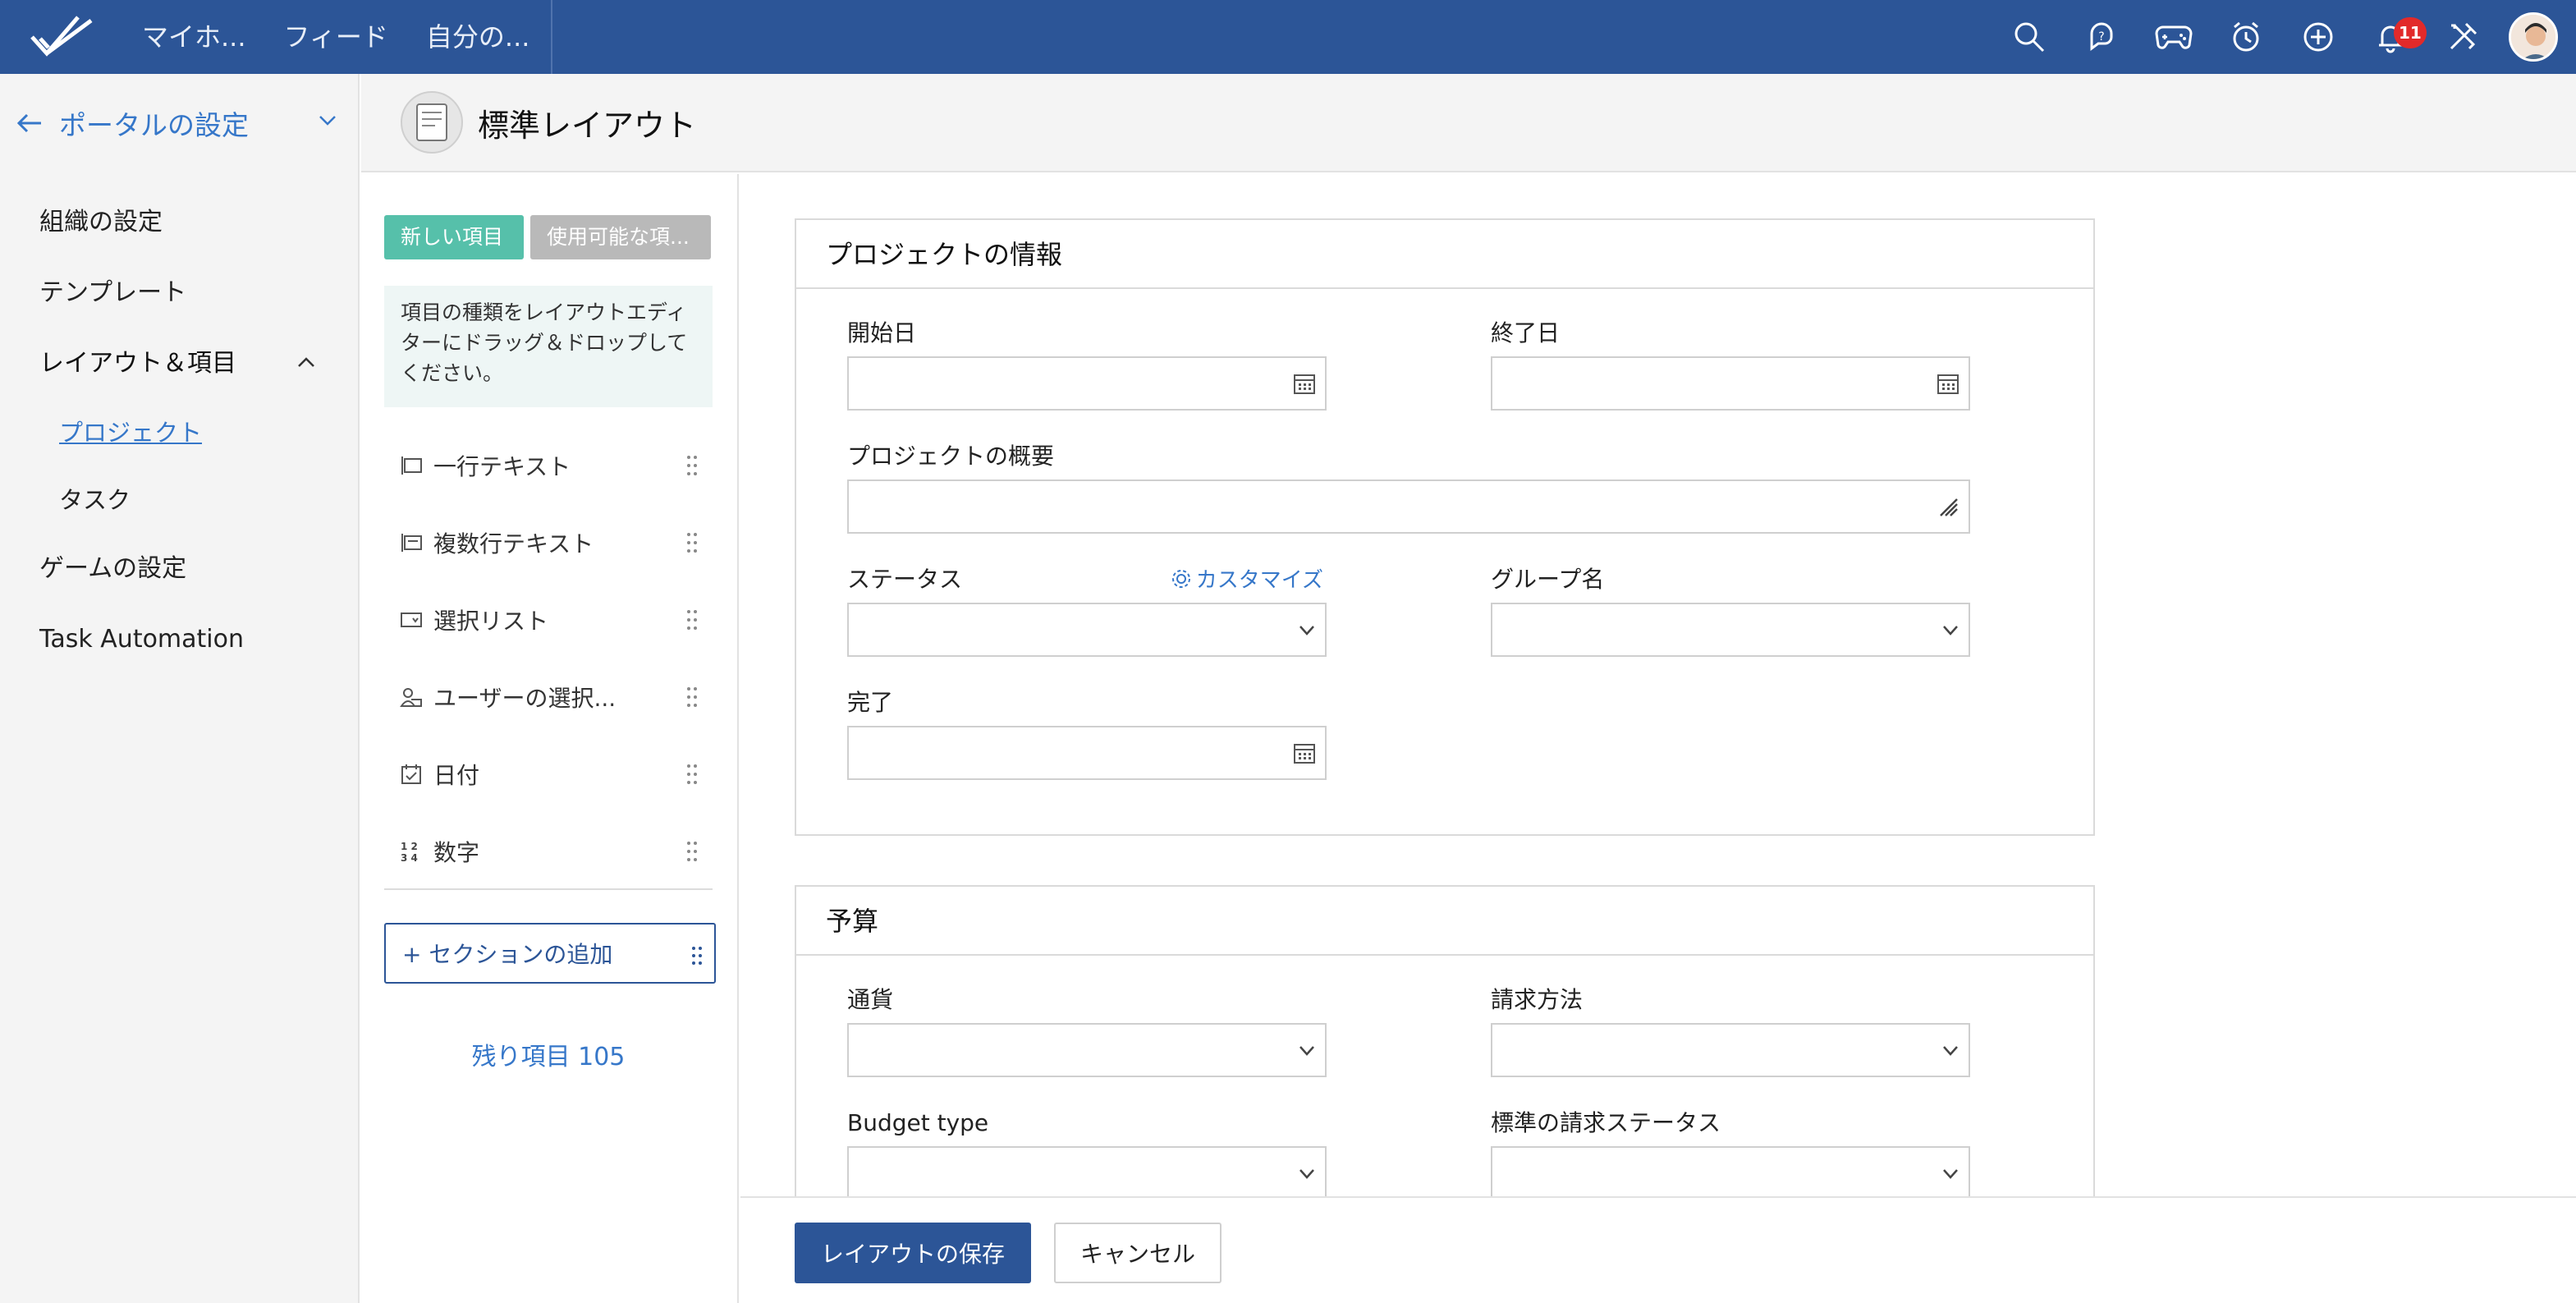  Describe the element at coordinates (2318, 37) in the screenshot. I see `add-icon` at that location.